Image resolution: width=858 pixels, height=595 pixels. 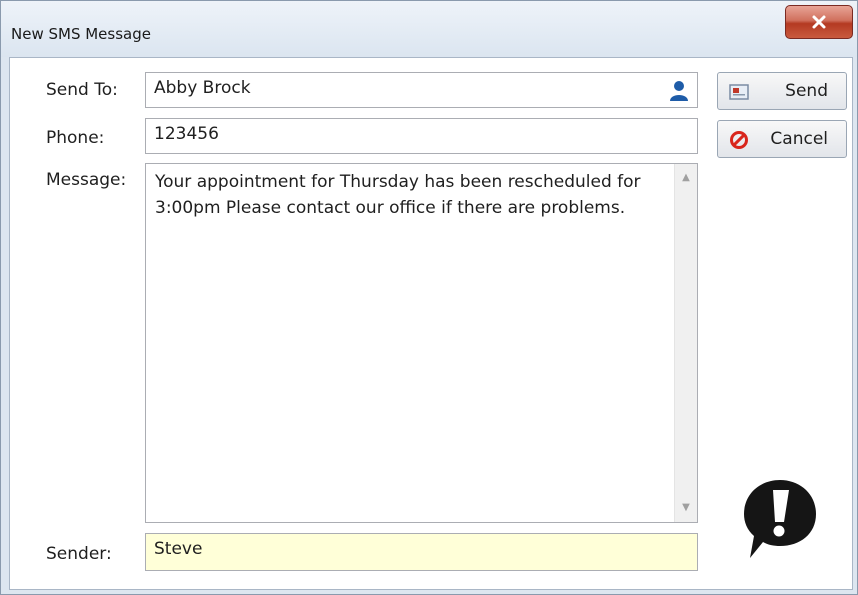 What do you see at coordinates (679, 91) in the screenshot?
I see `person-icon` at bounding box center [679, 91].